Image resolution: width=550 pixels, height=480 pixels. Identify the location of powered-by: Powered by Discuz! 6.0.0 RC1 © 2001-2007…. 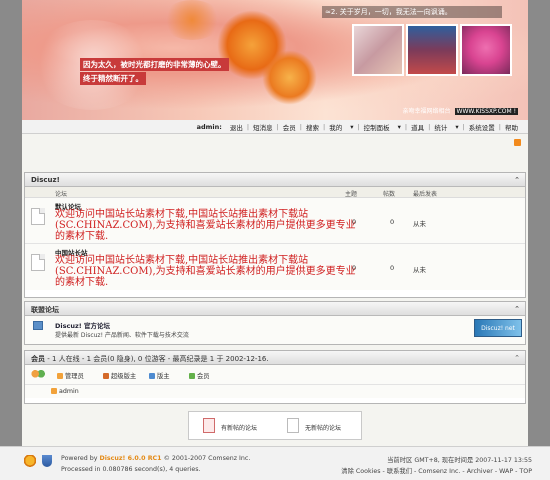
(155, 458).